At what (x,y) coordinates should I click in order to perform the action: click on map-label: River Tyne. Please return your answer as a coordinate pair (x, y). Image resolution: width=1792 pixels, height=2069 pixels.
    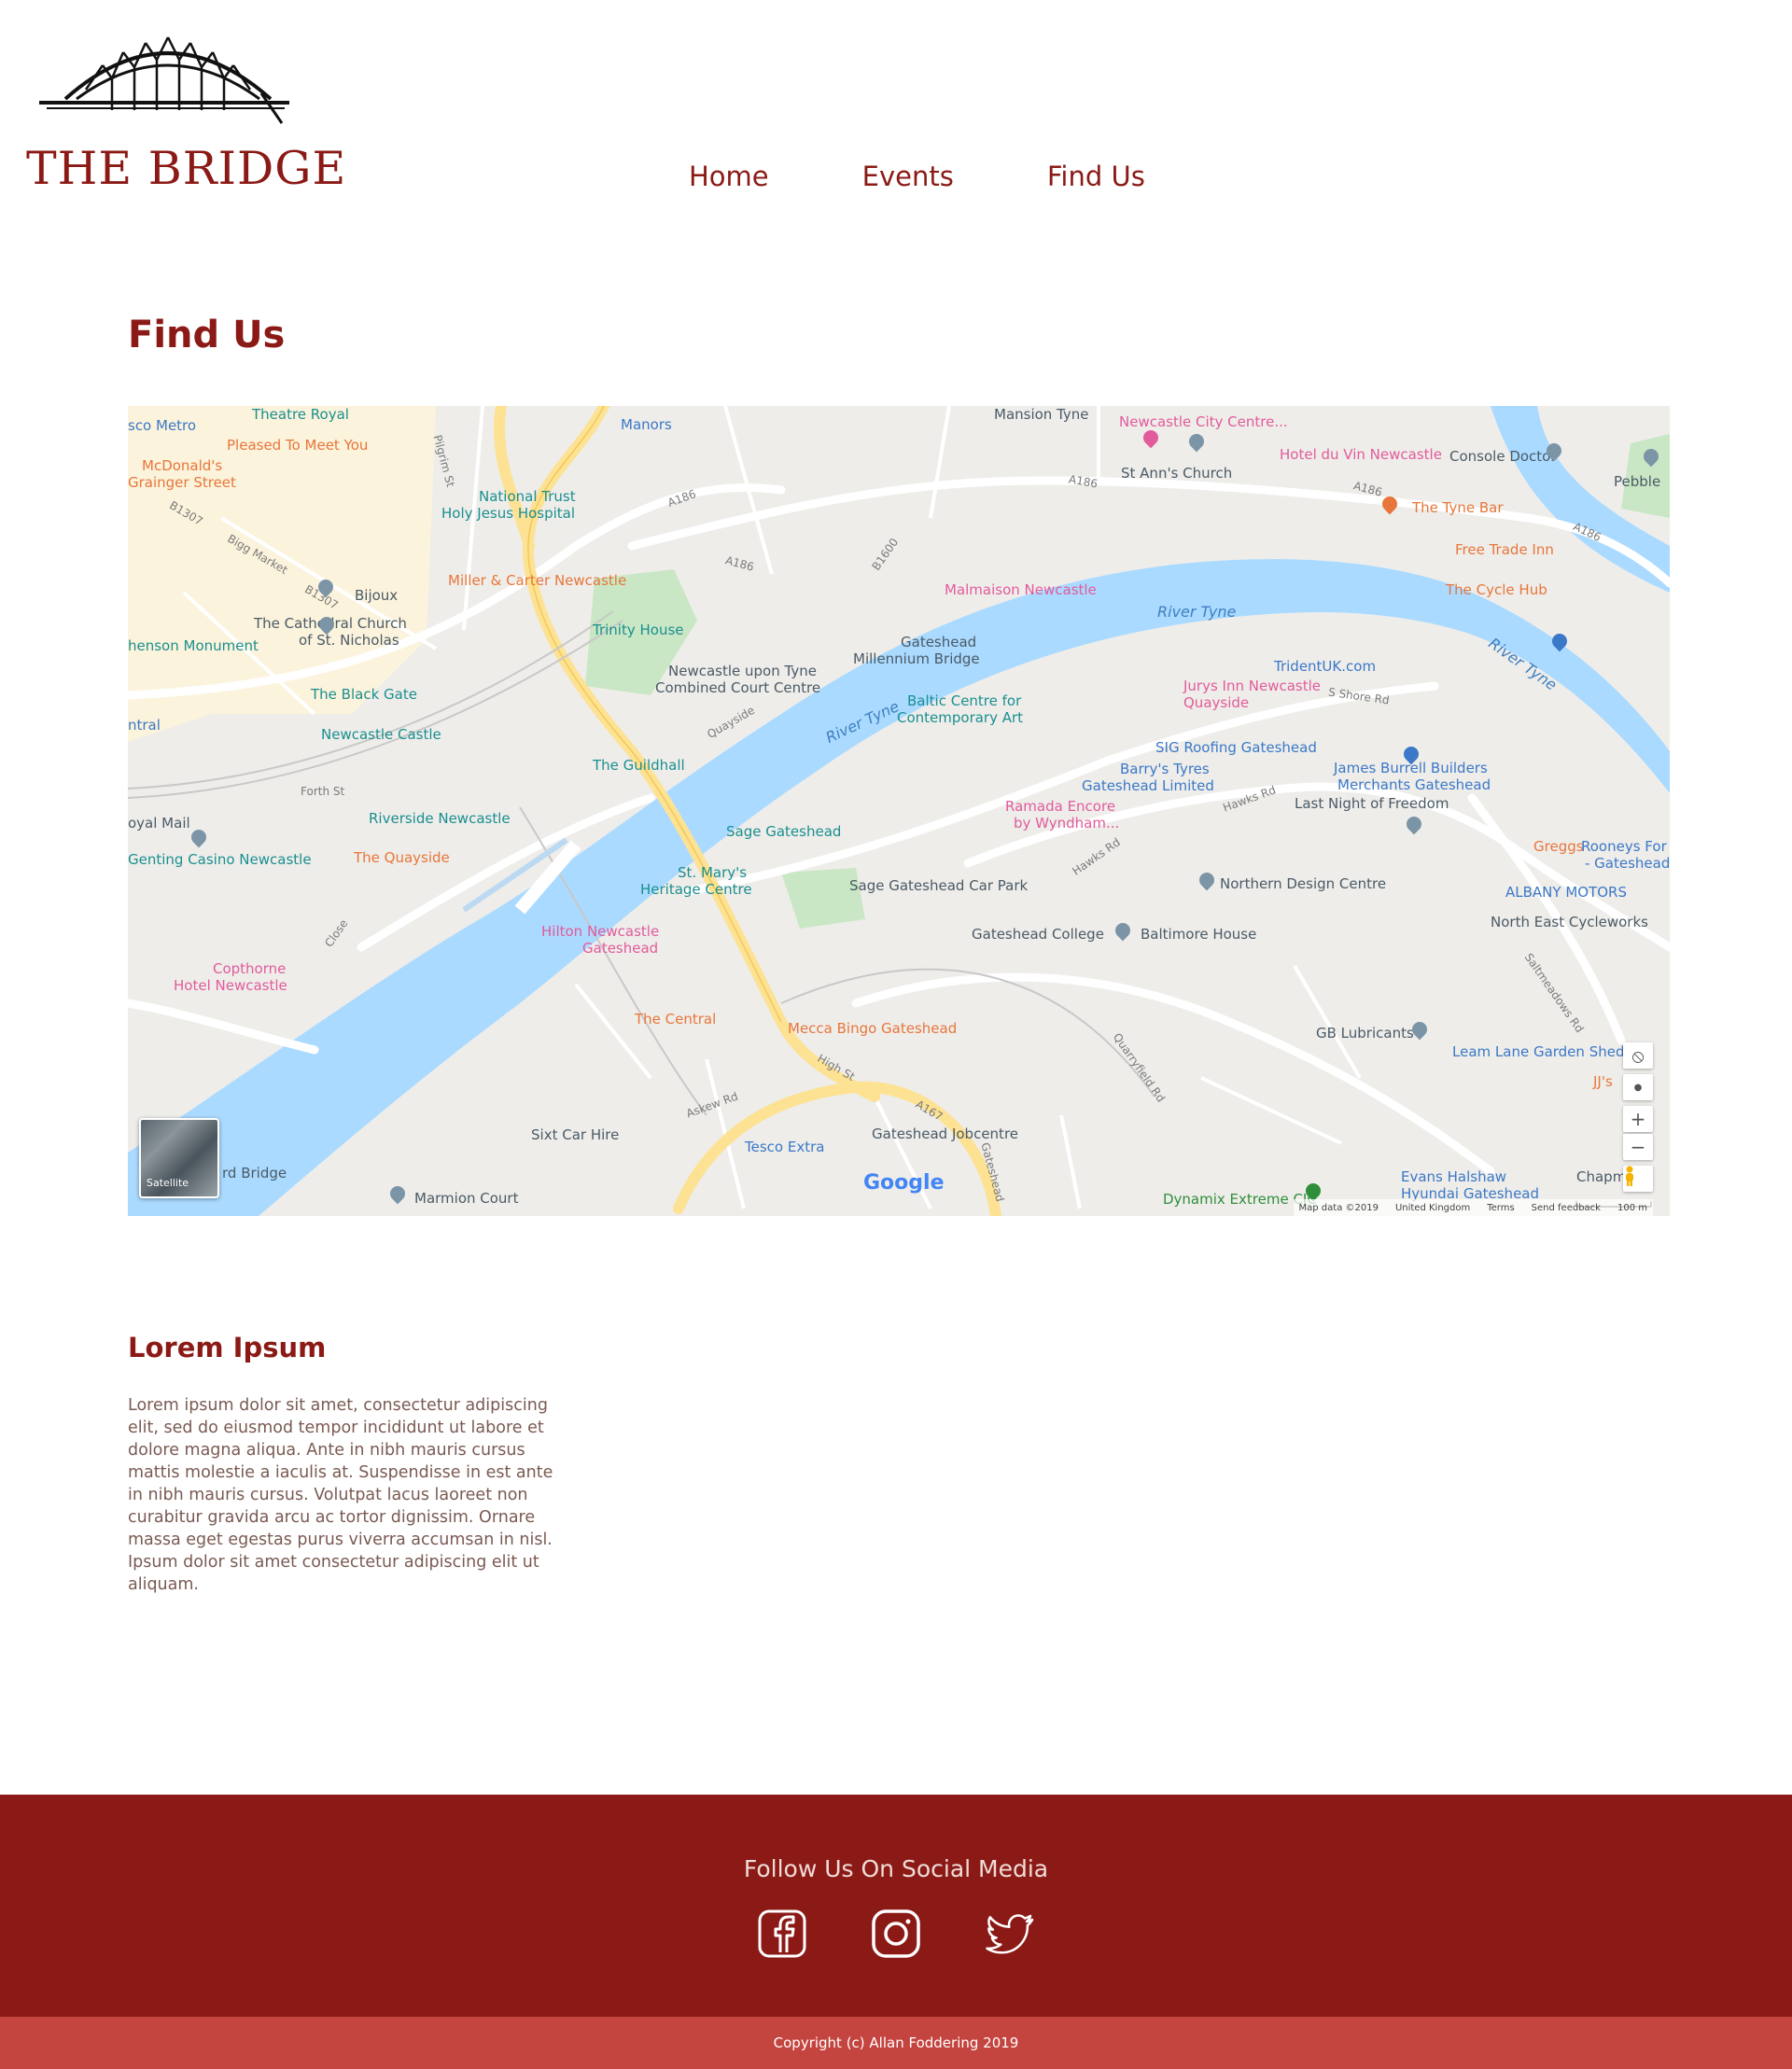
    Looking at the image, I should click on (1196, 612).